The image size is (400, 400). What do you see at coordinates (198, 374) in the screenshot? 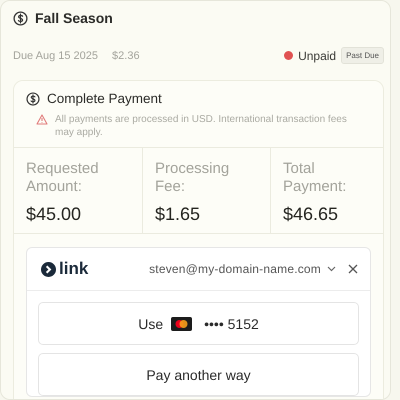
I see `pay-another-way-button: Pay another way` at bounding box center [198, 374].